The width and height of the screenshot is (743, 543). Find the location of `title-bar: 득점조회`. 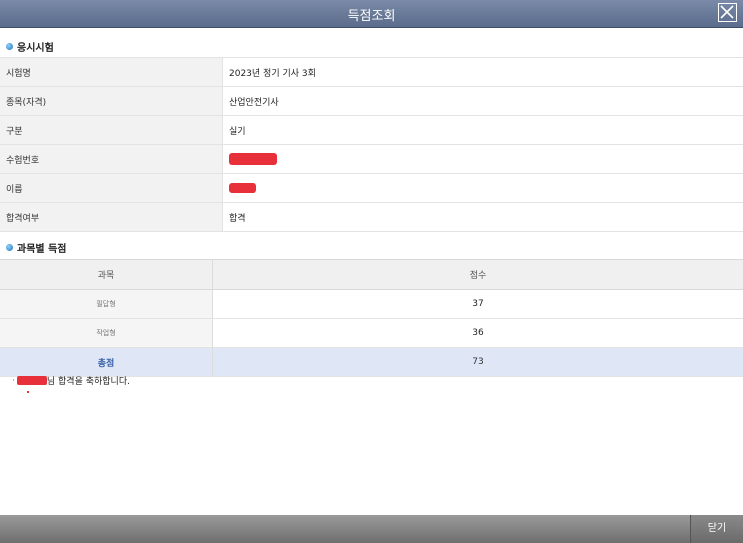

title-bar: 득점조회 is located at coordinates (371, 14).